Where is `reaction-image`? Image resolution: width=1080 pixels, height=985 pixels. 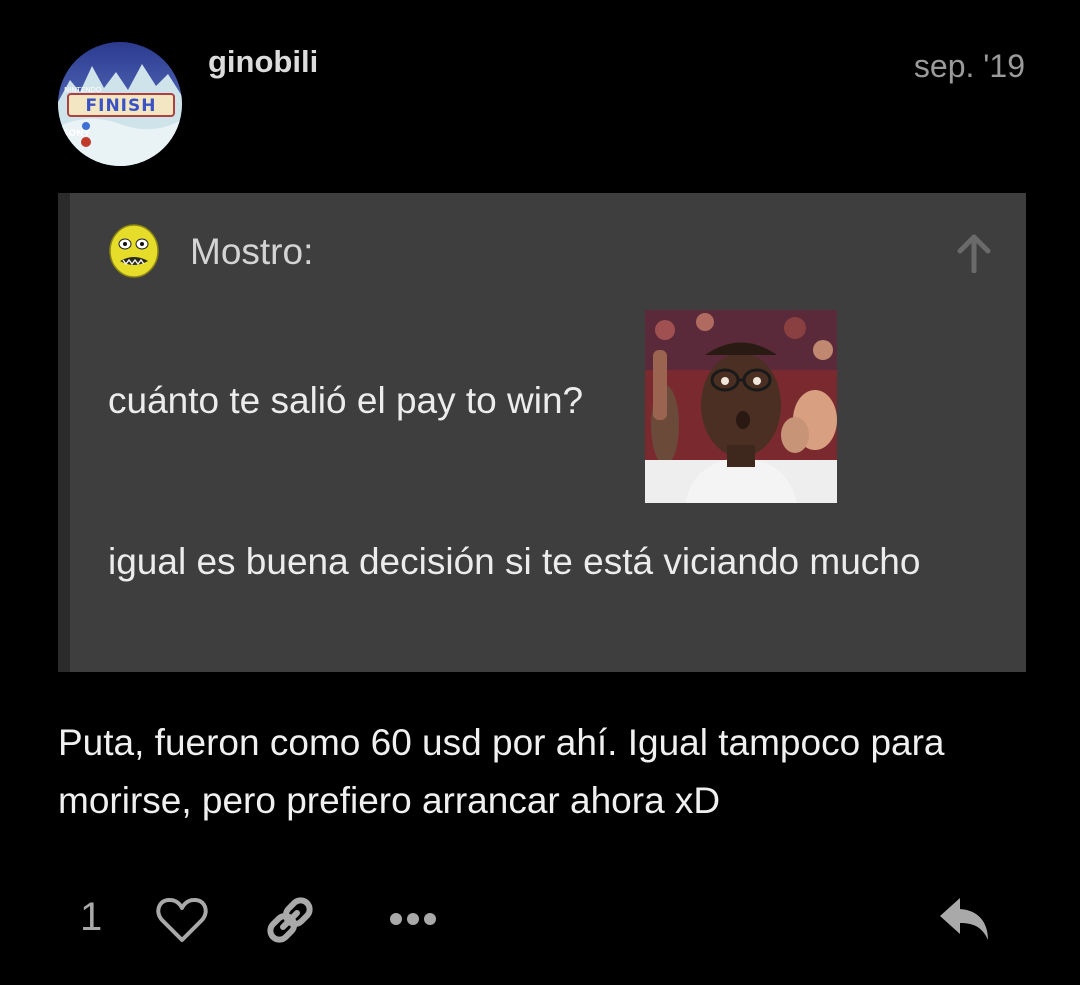
reaction-image is located at coordinates (741, 406).